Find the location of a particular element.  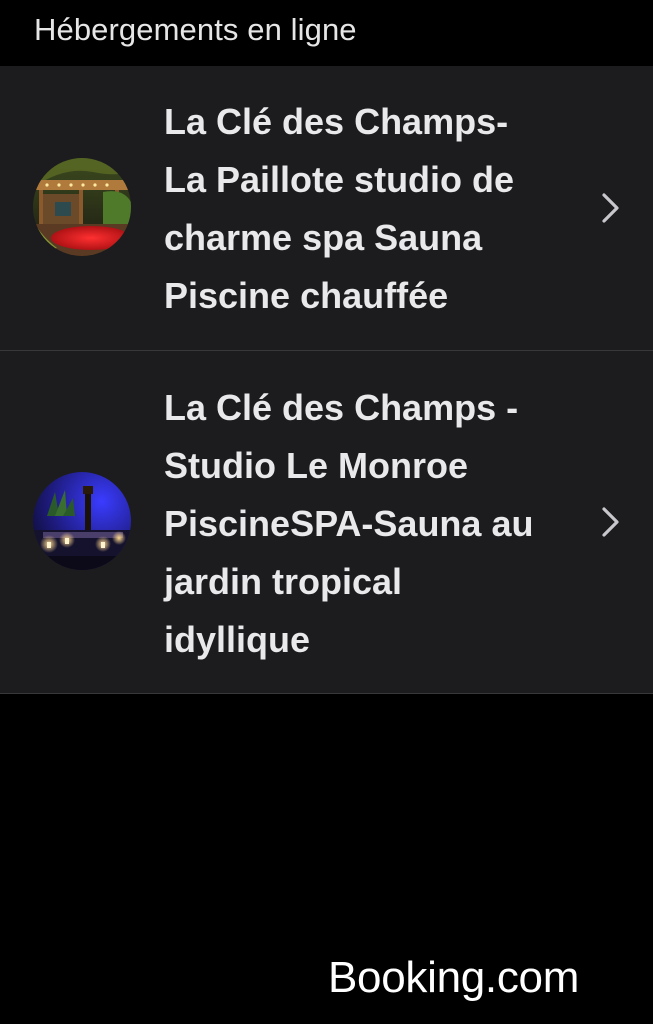

booking-brand-logo: Booking.com is located at coordinates (454, 977).